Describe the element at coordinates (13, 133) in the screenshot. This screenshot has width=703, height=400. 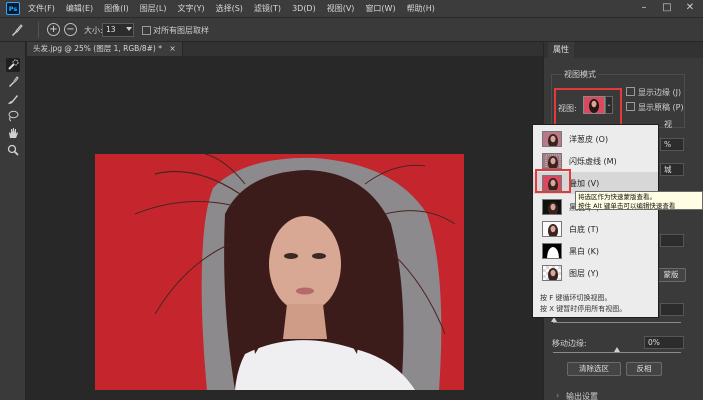
I see `hand-tool-icon` at that location.